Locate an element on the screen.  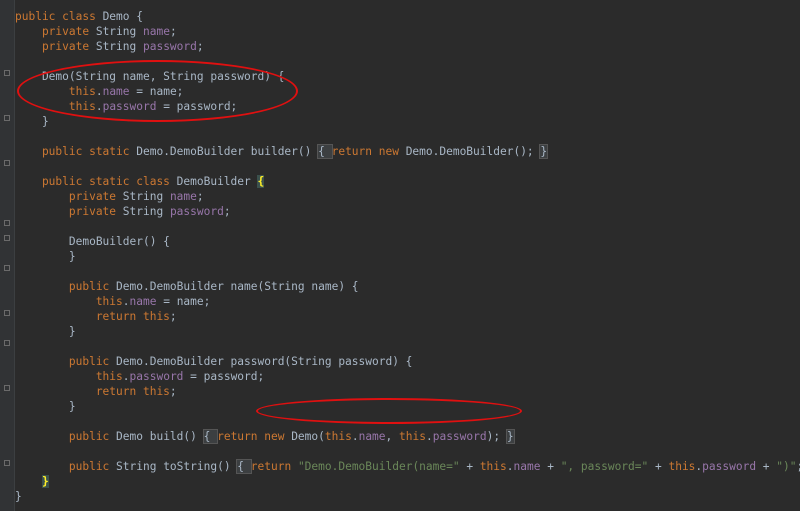
code-line: DemoBuilder() { is located at coordinates (92, 241).